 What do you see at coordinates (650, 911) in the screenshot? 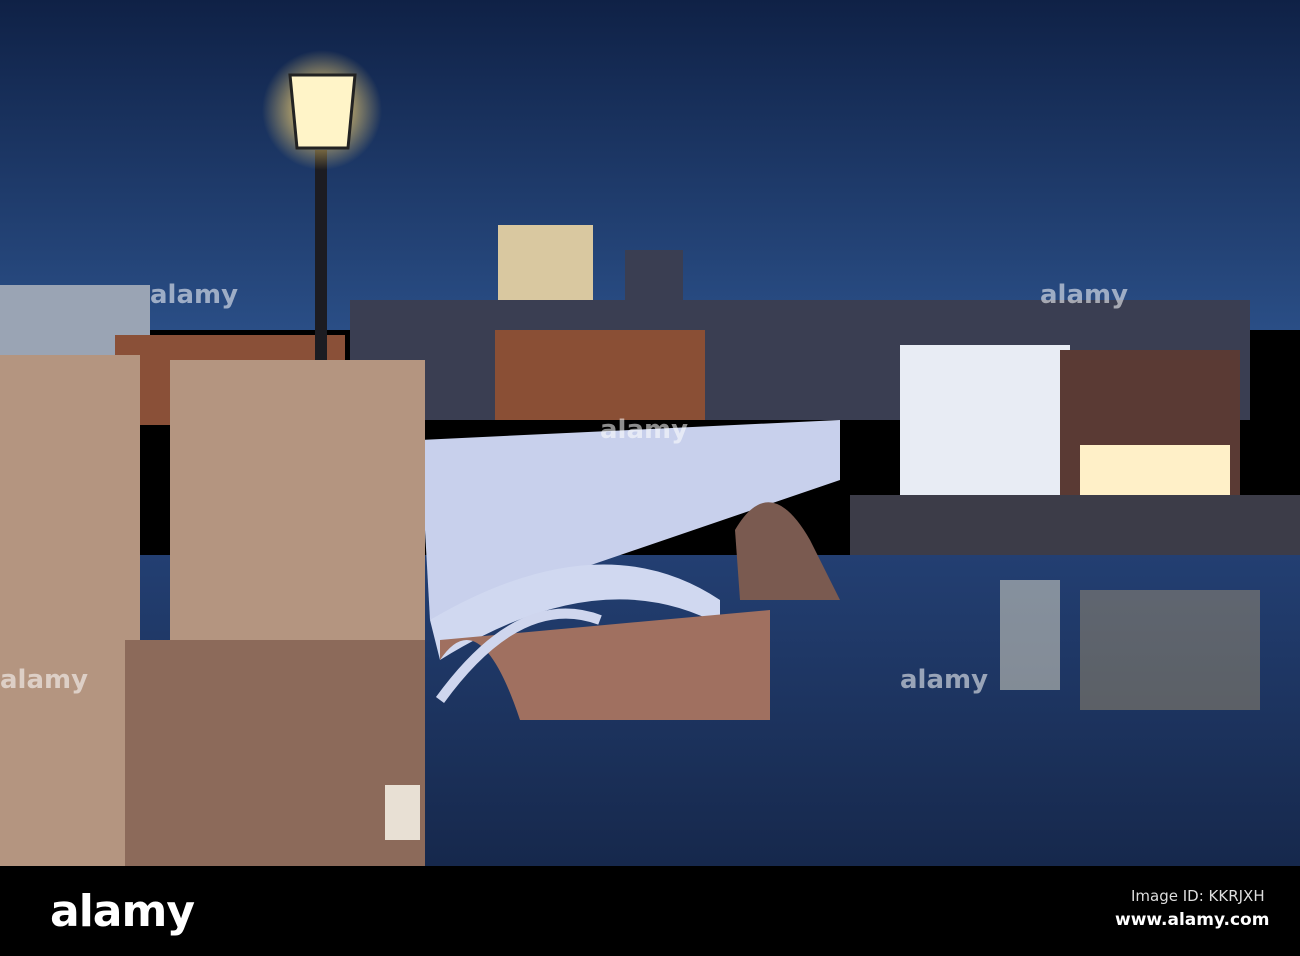
I see `footer-bar: alamy Image ID: KKRJXH www.alamy.com` at bounding box center [650, 911].